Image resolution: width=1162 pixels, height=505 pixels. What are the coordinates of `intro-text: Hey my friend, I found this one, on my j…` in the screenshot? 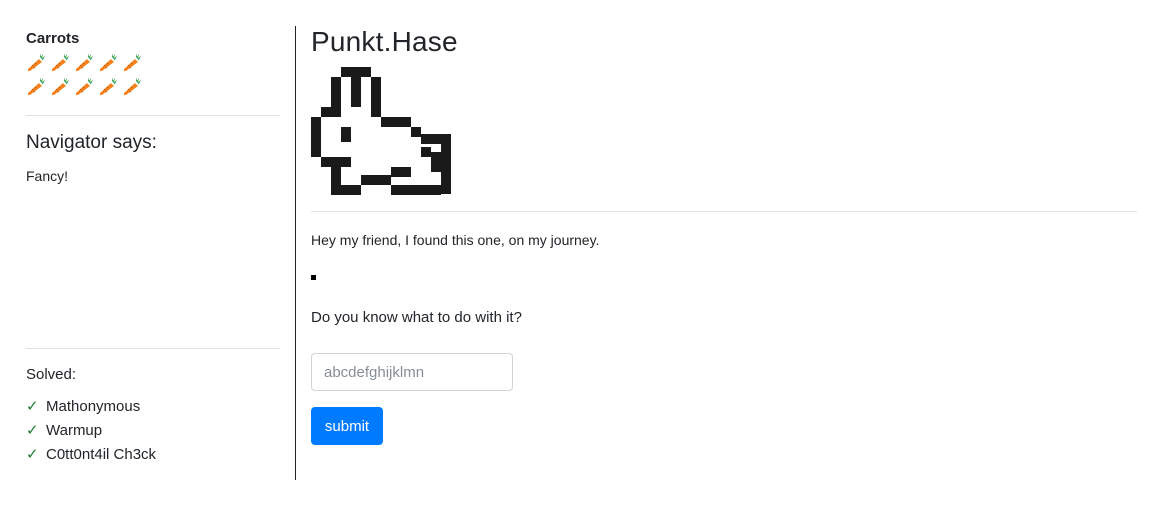 It's located at (455, 240).